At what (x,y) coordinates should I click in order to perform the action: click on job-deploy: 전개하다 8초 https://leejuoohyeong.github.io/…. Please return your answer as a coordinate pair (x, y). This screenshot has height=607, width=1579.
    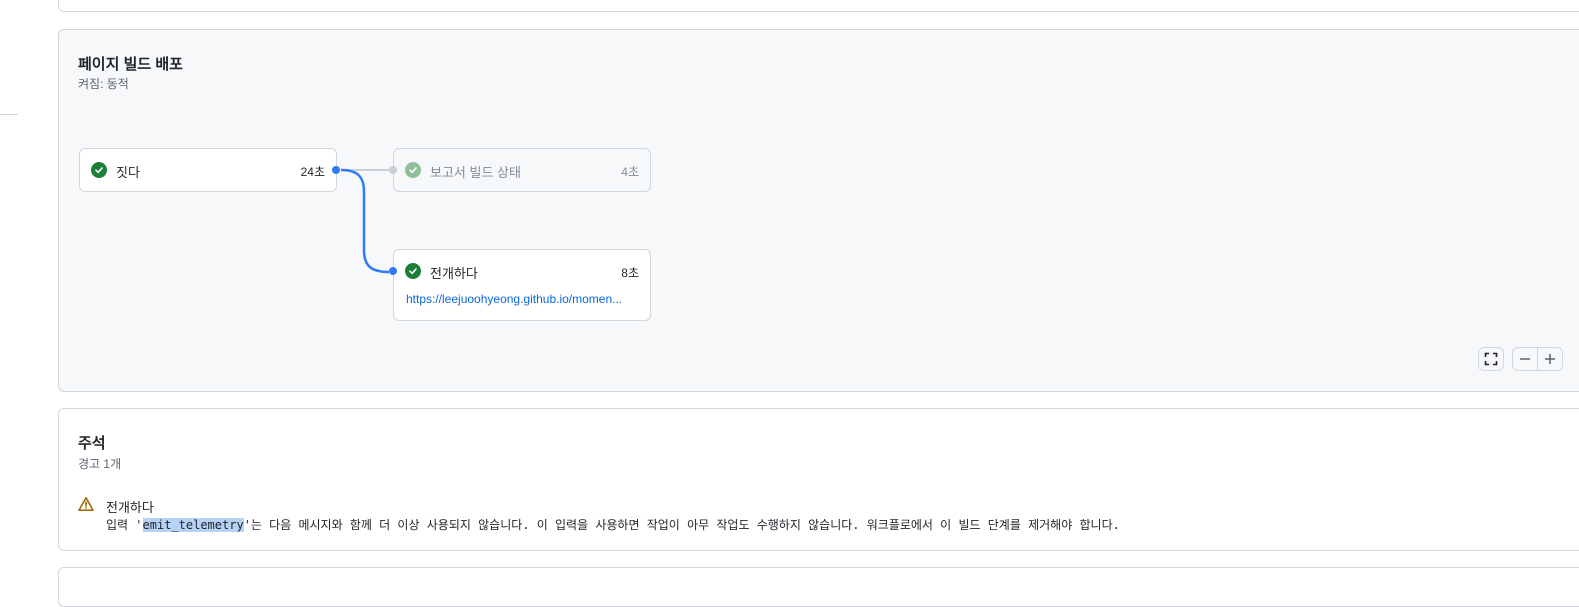
    Looking at the image, I should click on (522, 285).